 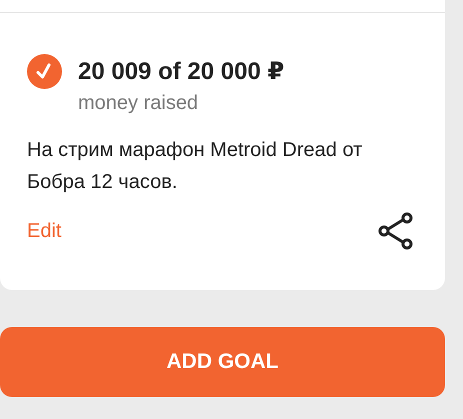 What do you see at coordinates (139, 103) in the screenshot?
I see `goal-caption: money raised` at bounding box center [139, 103].